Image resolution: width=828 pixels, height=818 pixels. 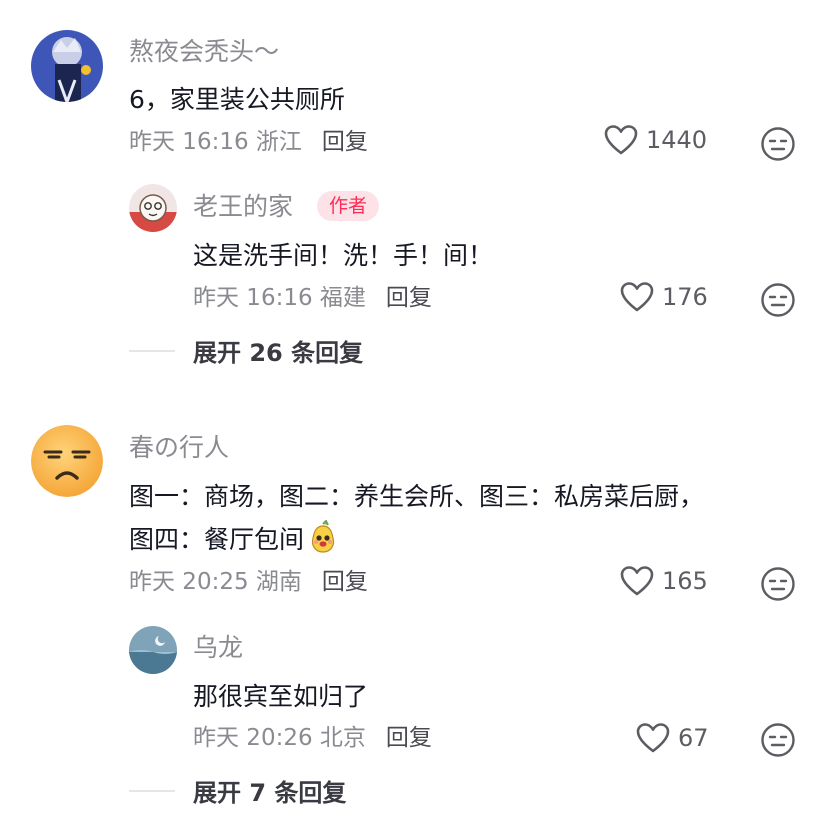 What do you see at coordinates (218, 648) in the screenshot?
I see `reply-username: 乌龙` at bounding box center [218, 648].